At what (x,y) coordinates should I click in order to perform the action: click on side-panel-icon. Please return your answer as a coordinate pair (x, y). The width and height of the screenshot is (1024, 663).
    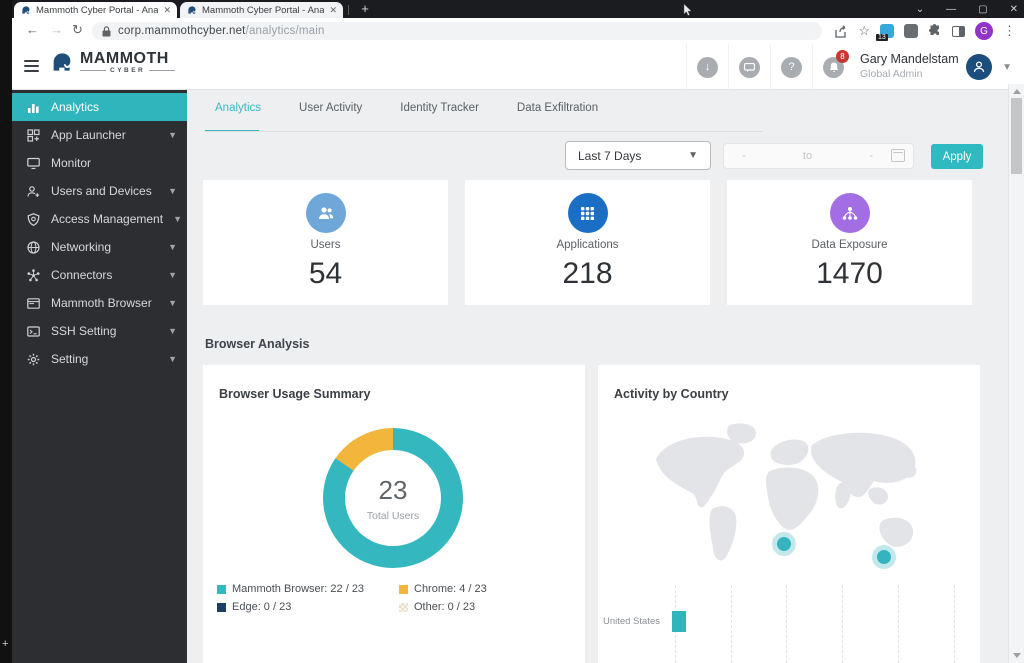
    Looking at the image, I should click on (958, 31).